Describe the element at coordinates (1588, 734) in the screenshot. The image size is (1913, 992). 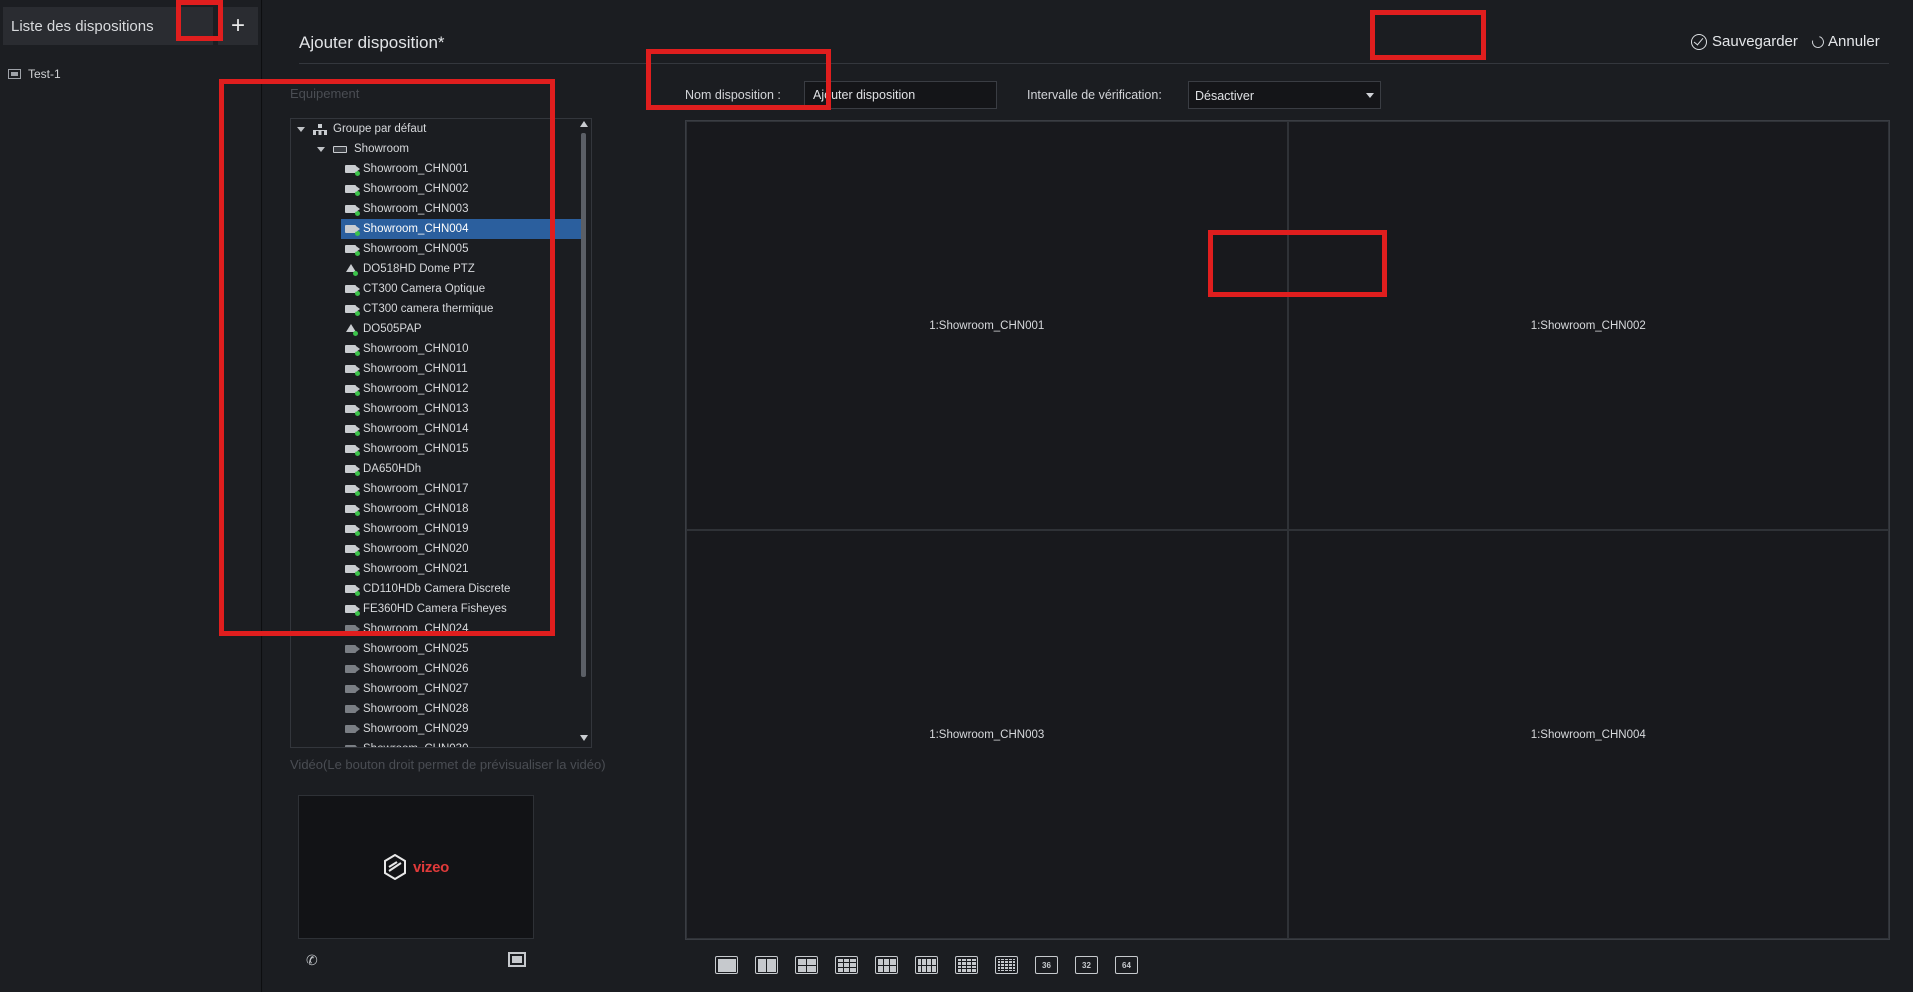
I see `grid-cell: 1:Showroom_CHN004` at that location.